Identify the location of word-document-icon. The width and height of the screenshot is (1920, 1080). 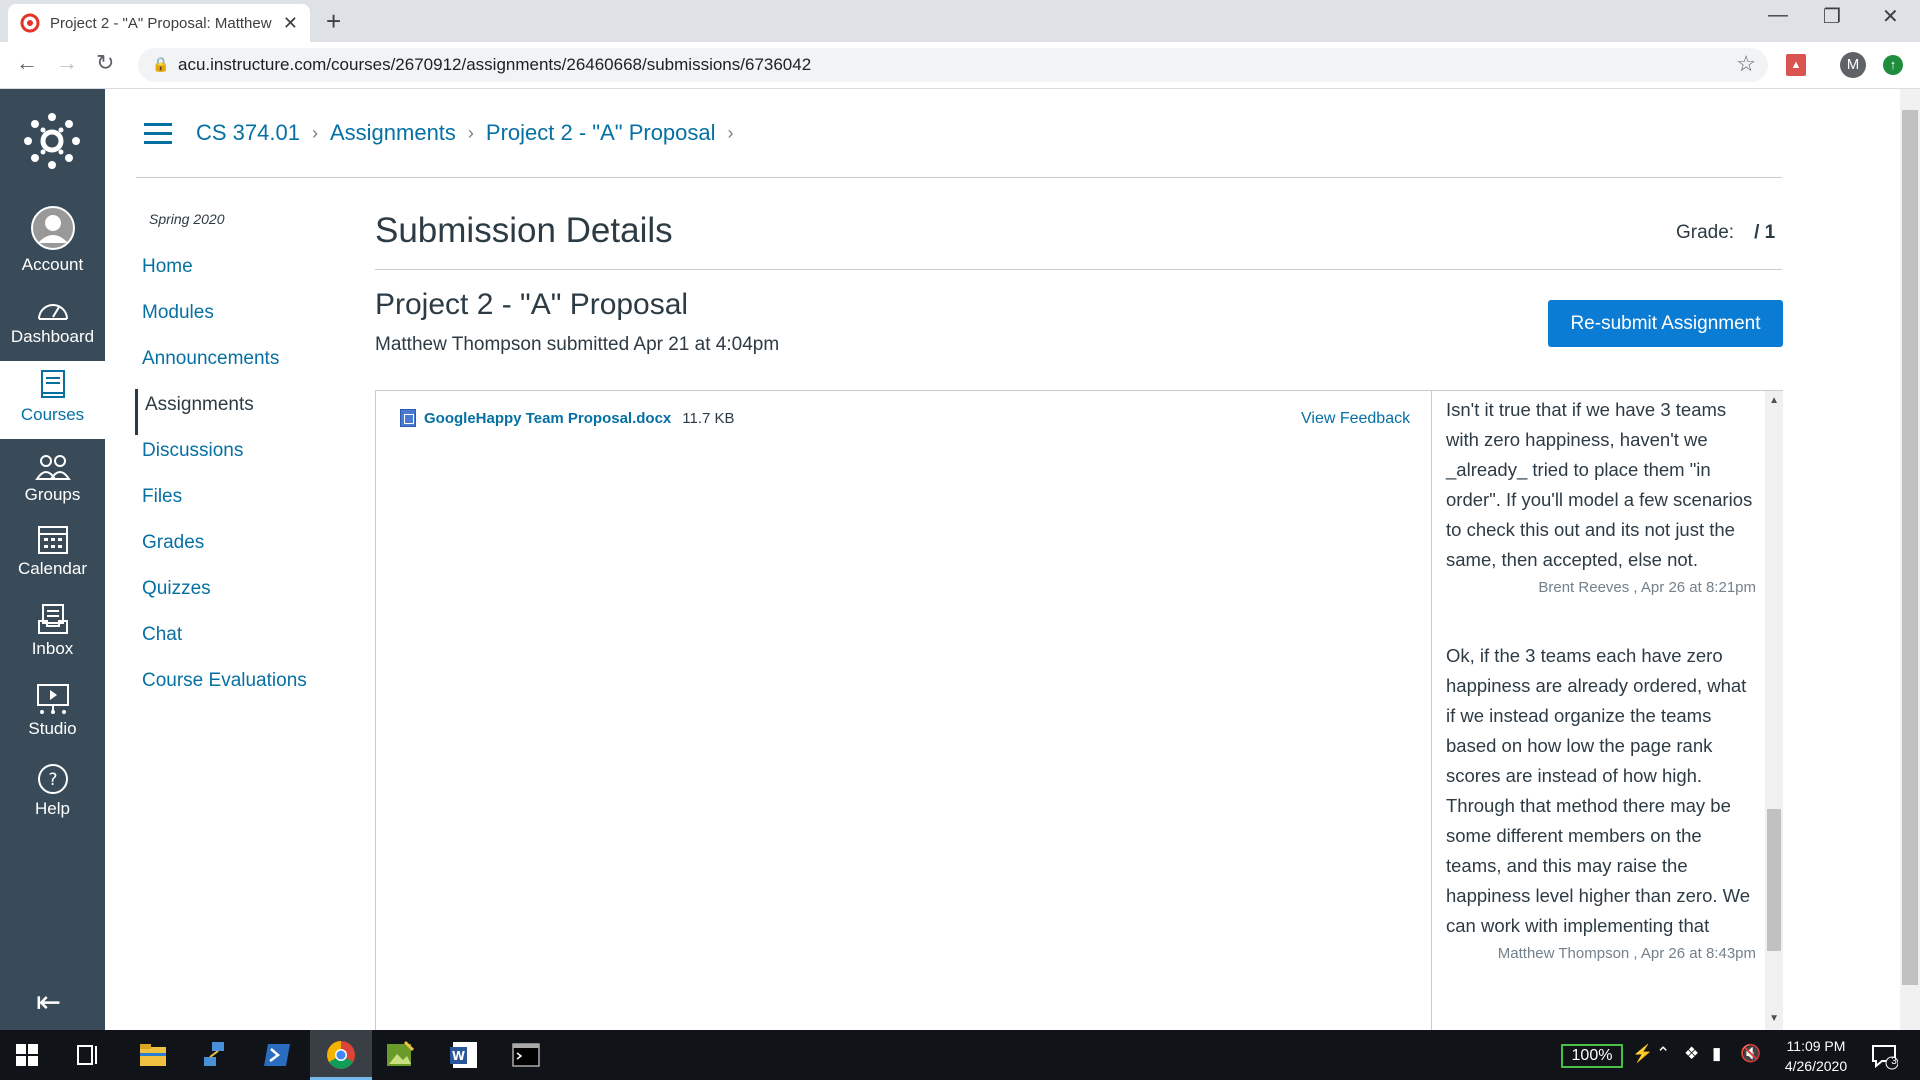
(408, 418).